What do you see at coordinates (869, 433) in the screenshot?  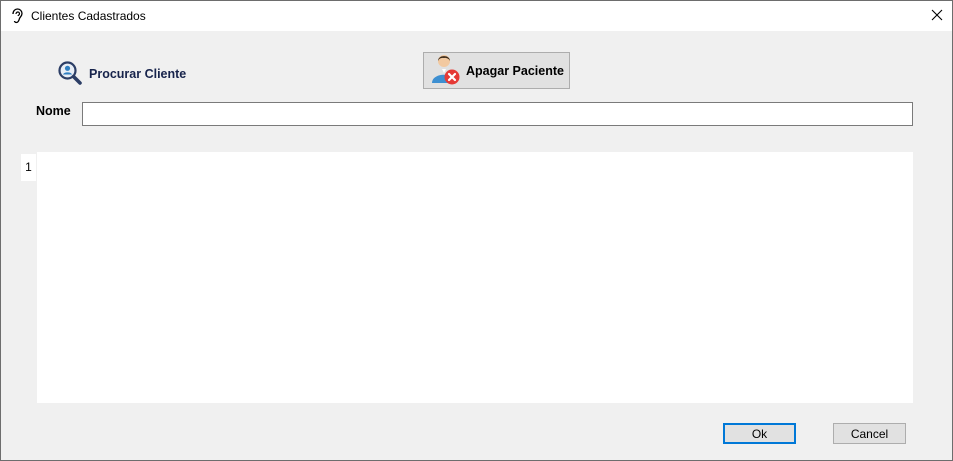 I see `cancel-button: Cancel` at bounding box center [869, 433].